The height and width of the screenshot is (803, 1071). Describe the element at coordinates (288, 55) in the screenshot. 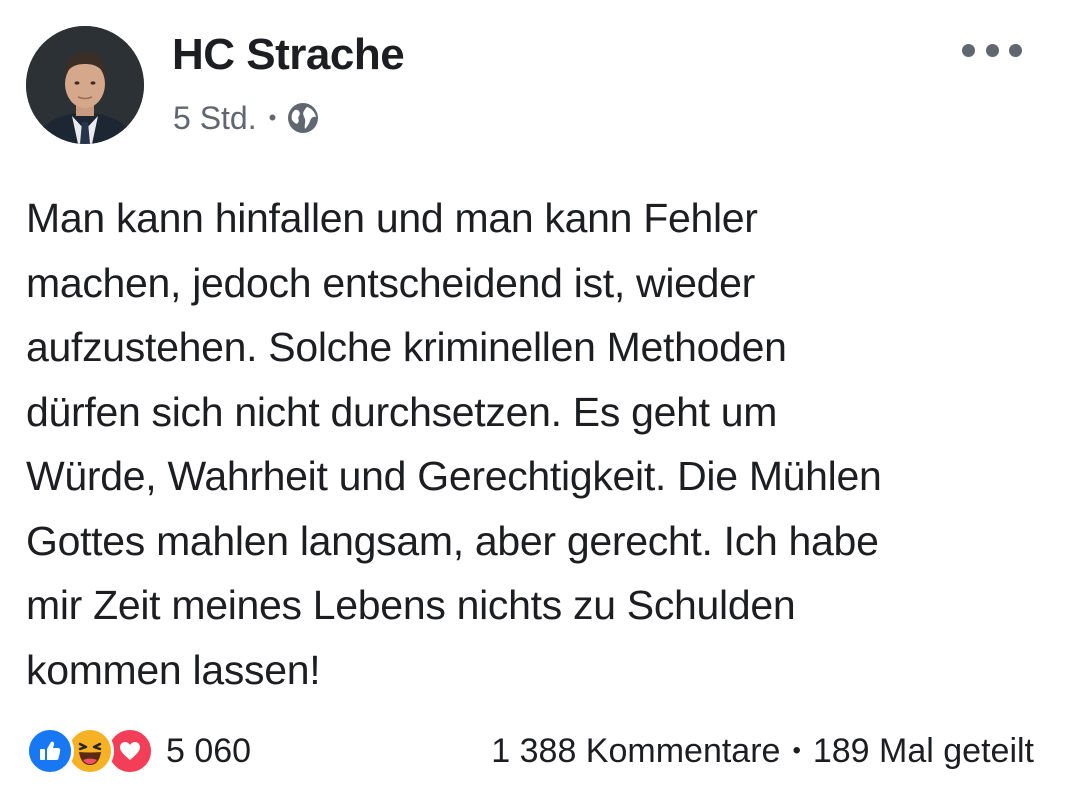

I see `author-name: HC Strache` at that location.